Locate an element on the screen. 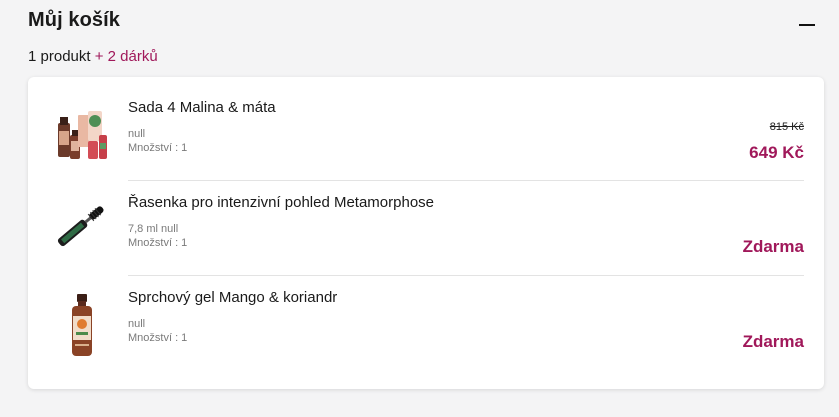  product-price: 649 Kč is located at coordinates (776, 152).